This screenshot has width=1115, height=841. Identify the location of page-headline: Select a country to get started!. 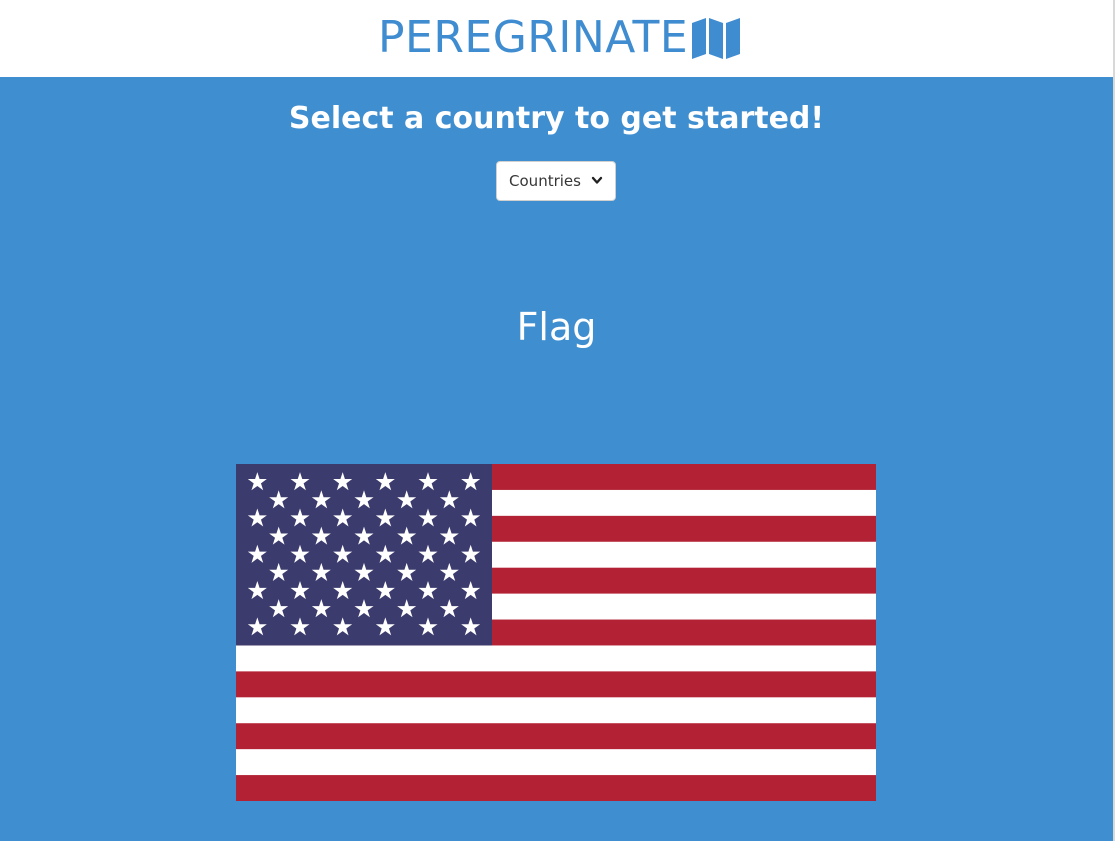
(556, 118).